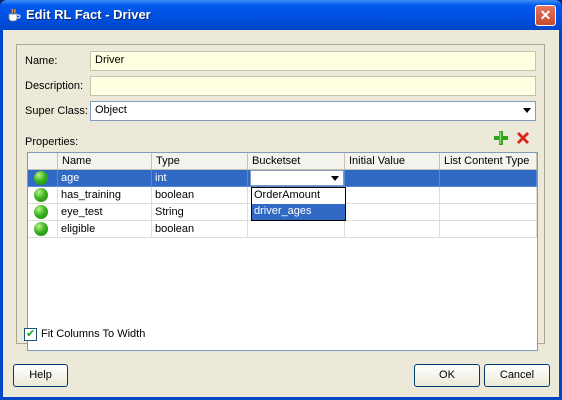 The width and height of the screenshot is (562, 400). Describe the element at coordinates (105, 178) in the screenshot. I see `cell-name: age` at that location.